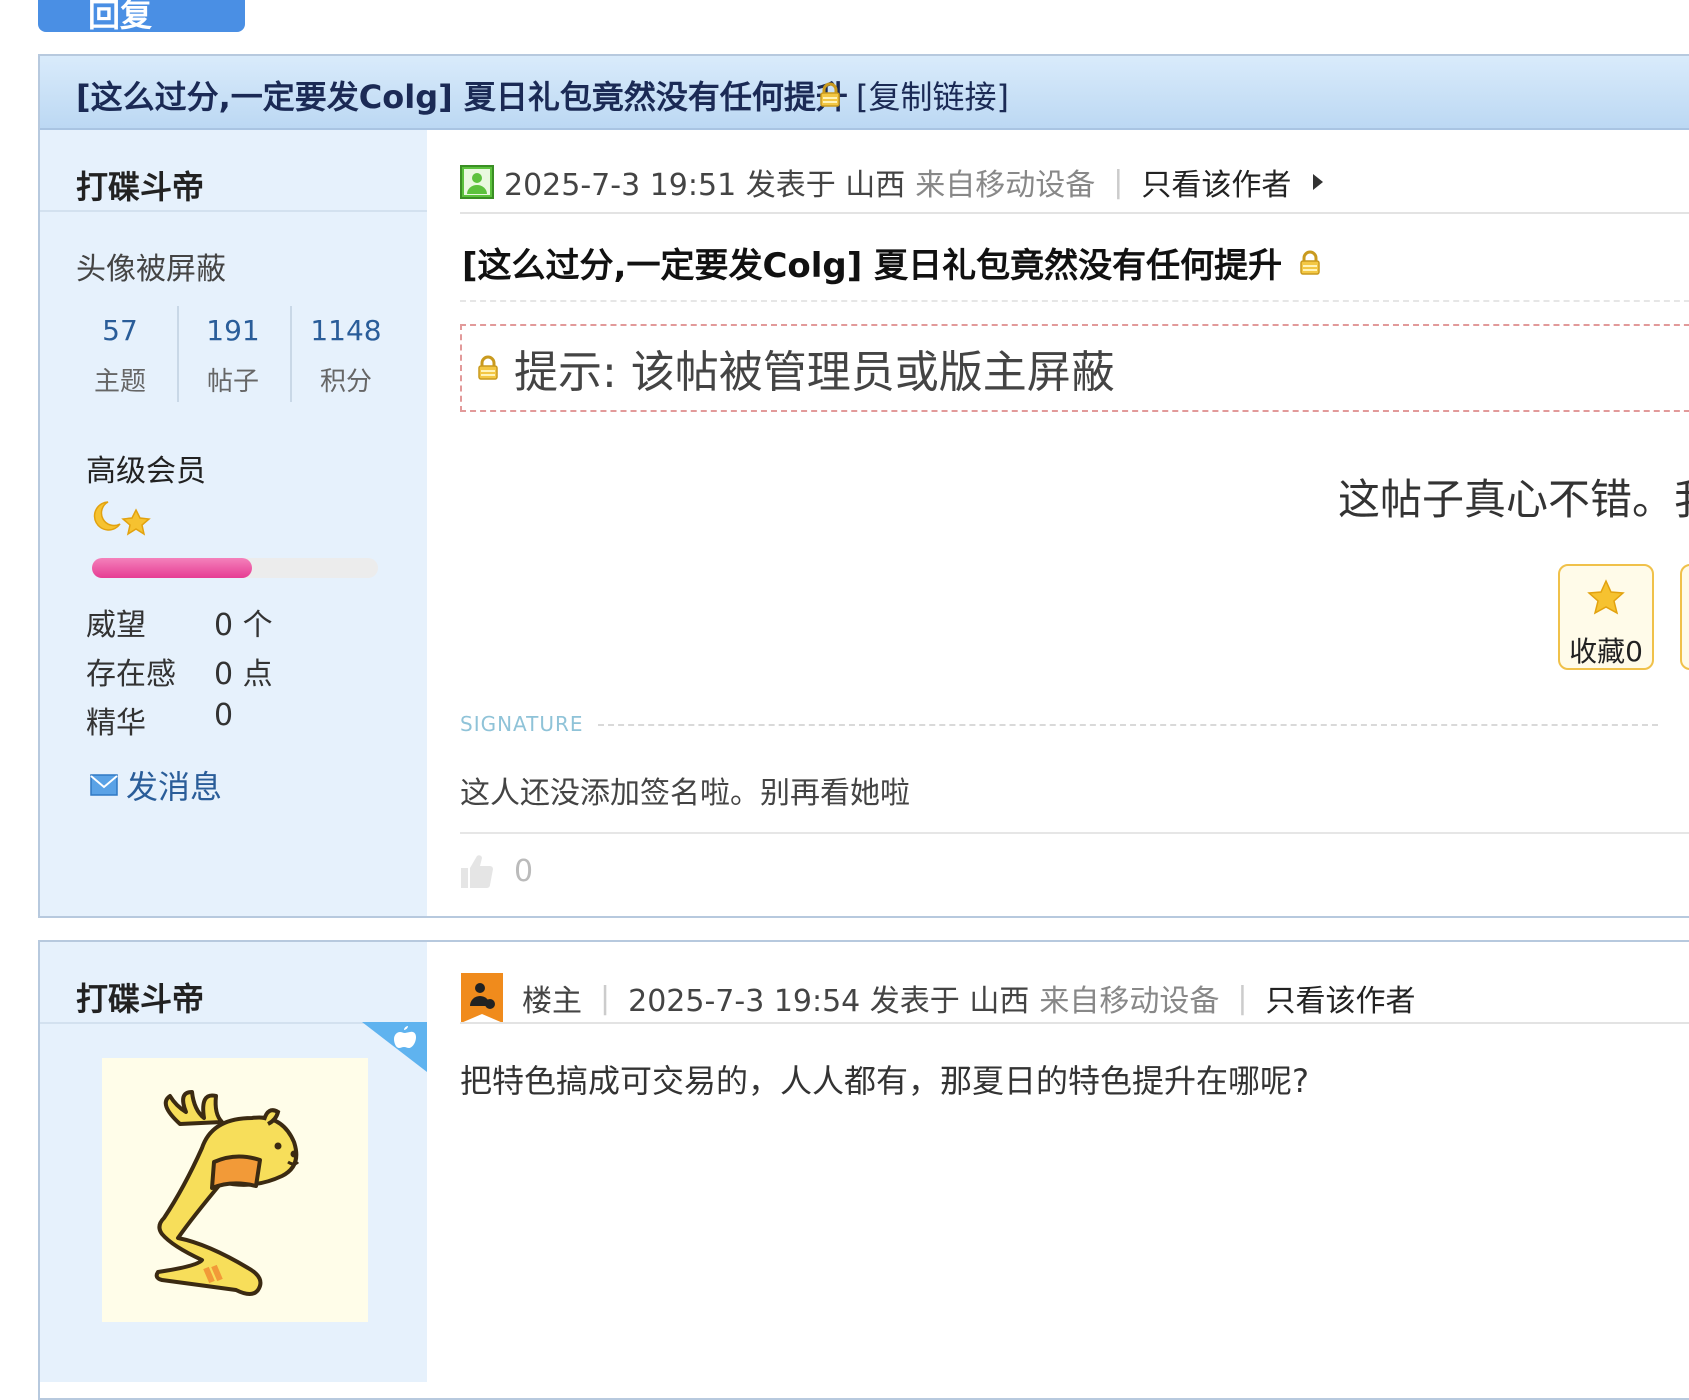 The width and height of the screenshot is (1689, 1400). I want to click on stat-label: 积分, so click(345, 382).